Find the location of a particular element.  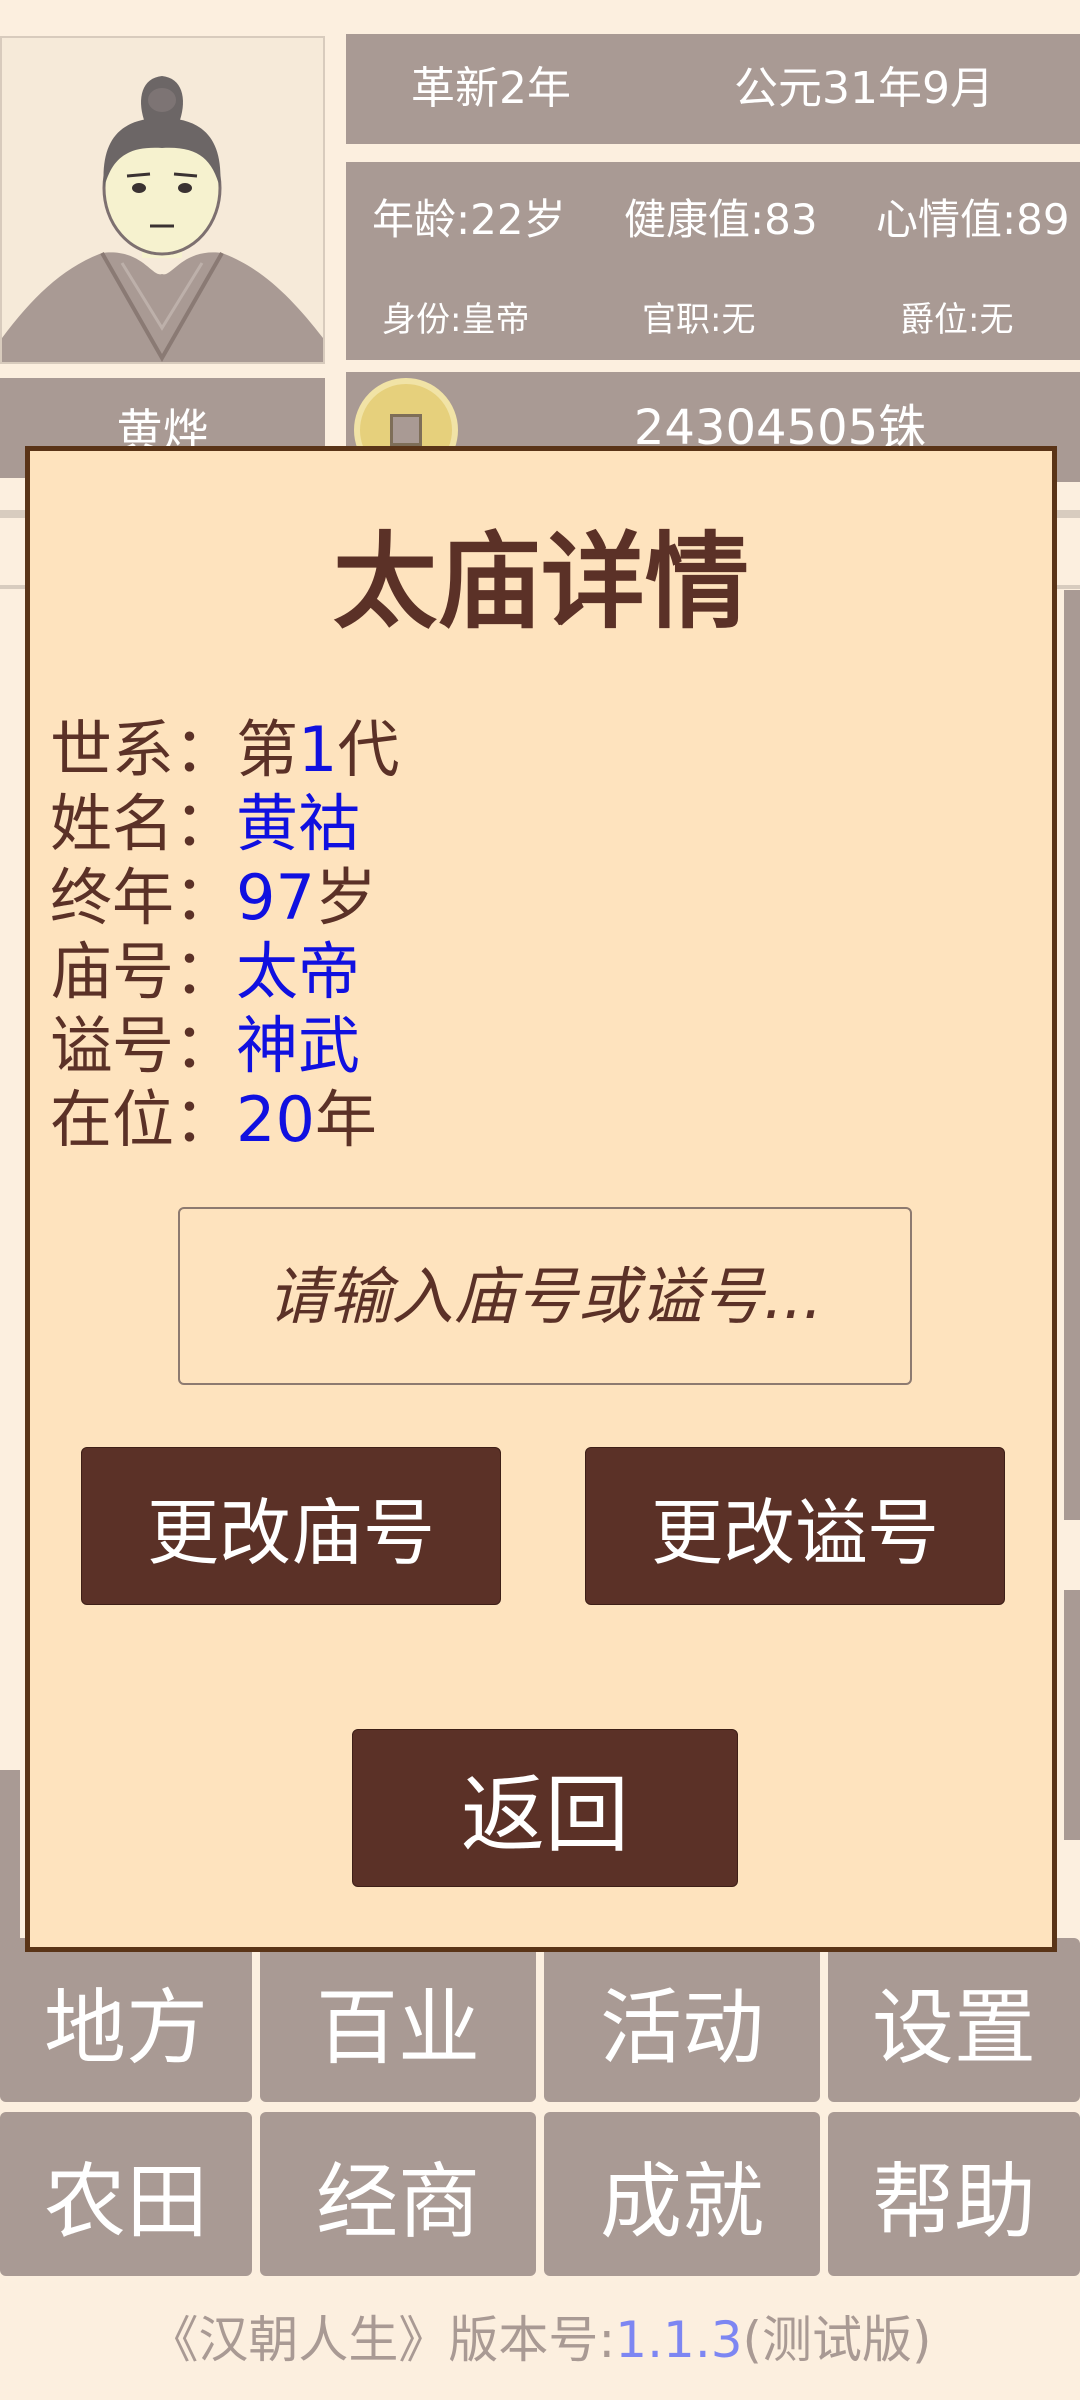

scrollbar is located at coordinates (1072, 1055).